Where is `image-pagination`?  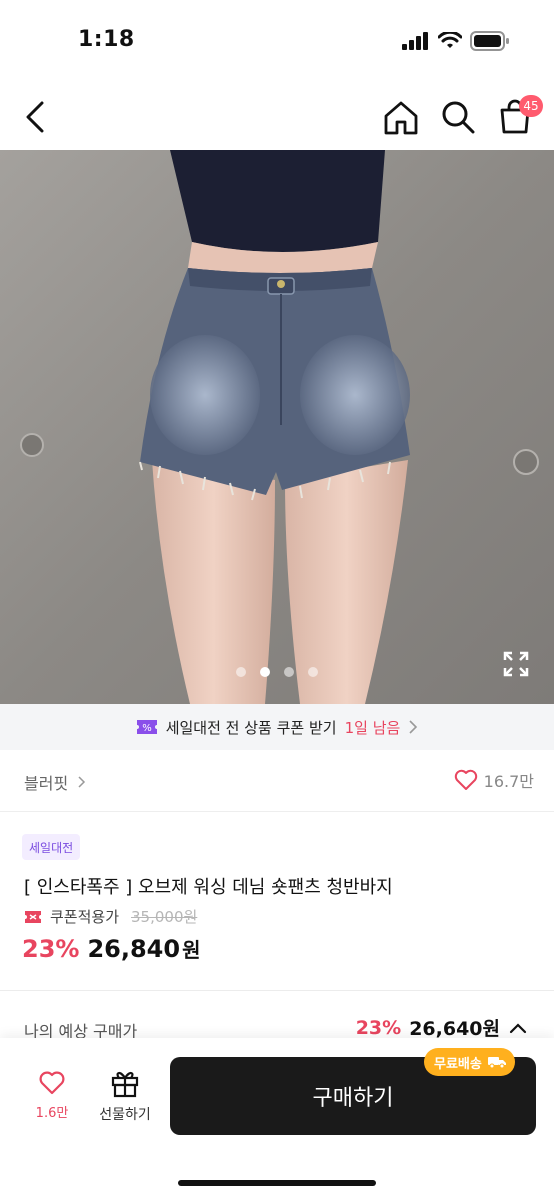
image-pagination is located at coordinates (277, 672).